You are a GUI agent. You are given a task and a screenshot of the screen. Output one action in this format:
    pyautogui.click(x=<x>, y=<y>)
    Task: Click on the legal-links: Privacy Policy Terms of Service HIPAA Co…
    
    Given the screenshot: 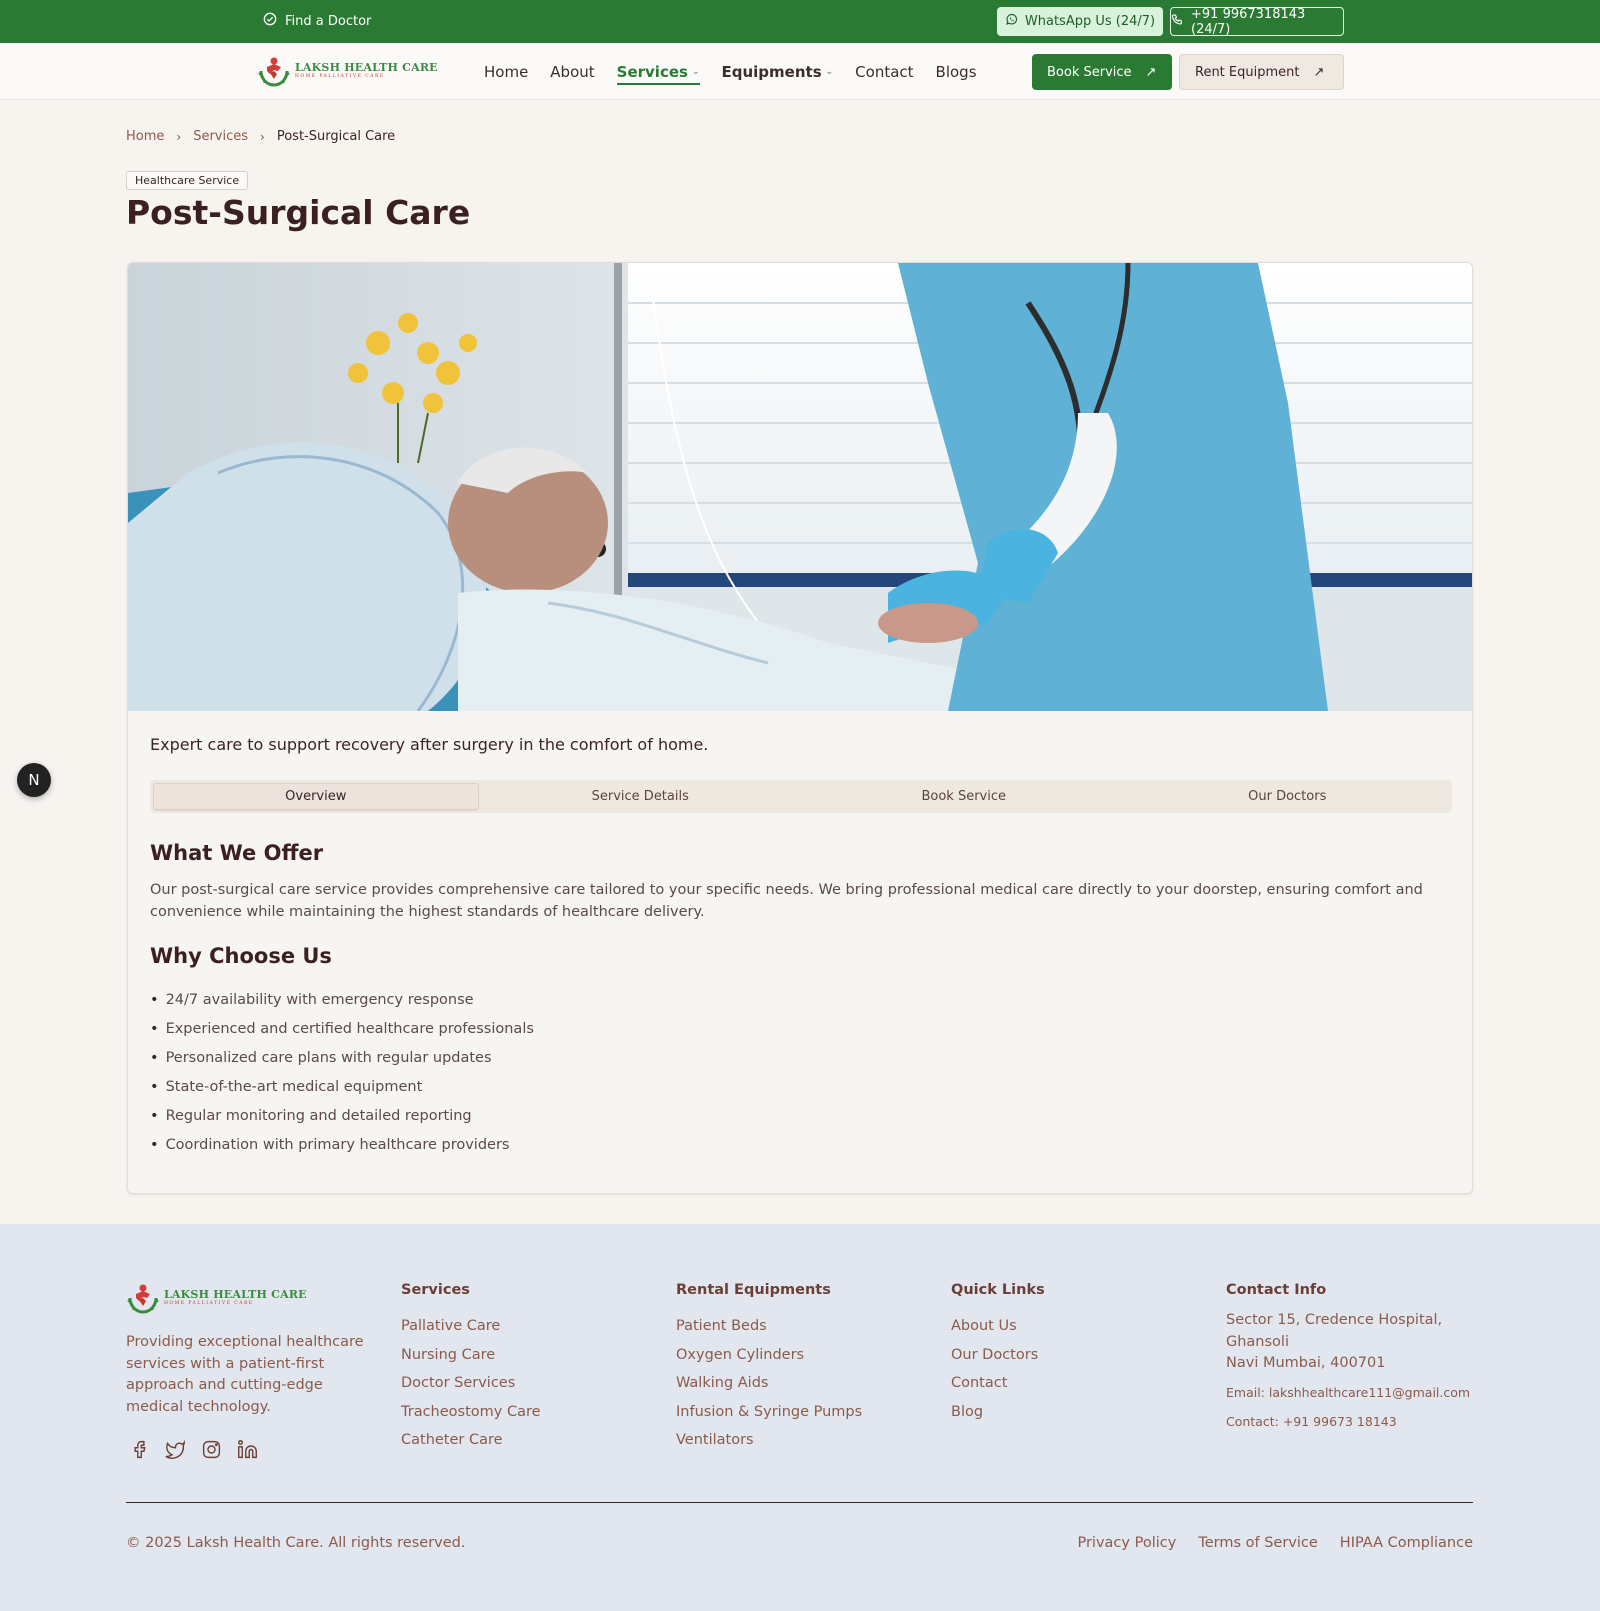 What is the action you would take?
    pyautogui.click(x=1275, y=1543)
    